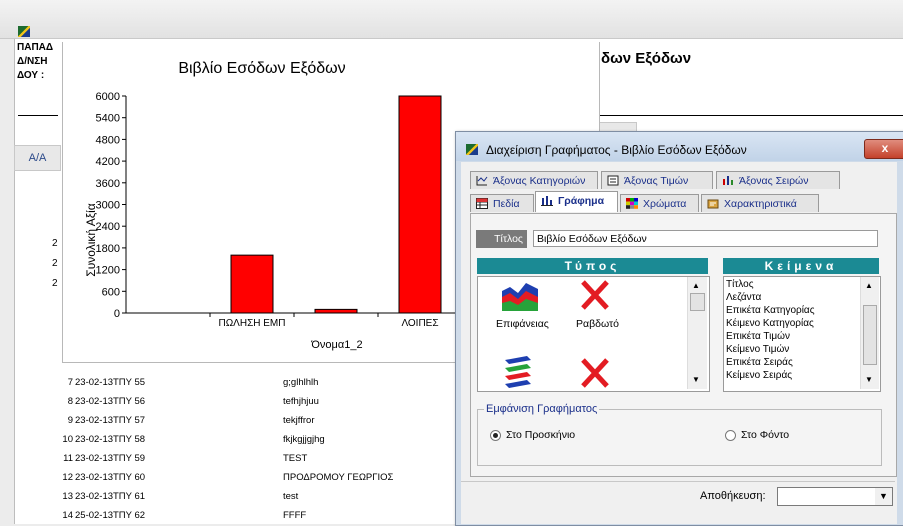 The image size is (903, 526). What do you see at coordinates (482, 181) in the screenshot?
I see `axis-icon` at bounding box center [482, 181].